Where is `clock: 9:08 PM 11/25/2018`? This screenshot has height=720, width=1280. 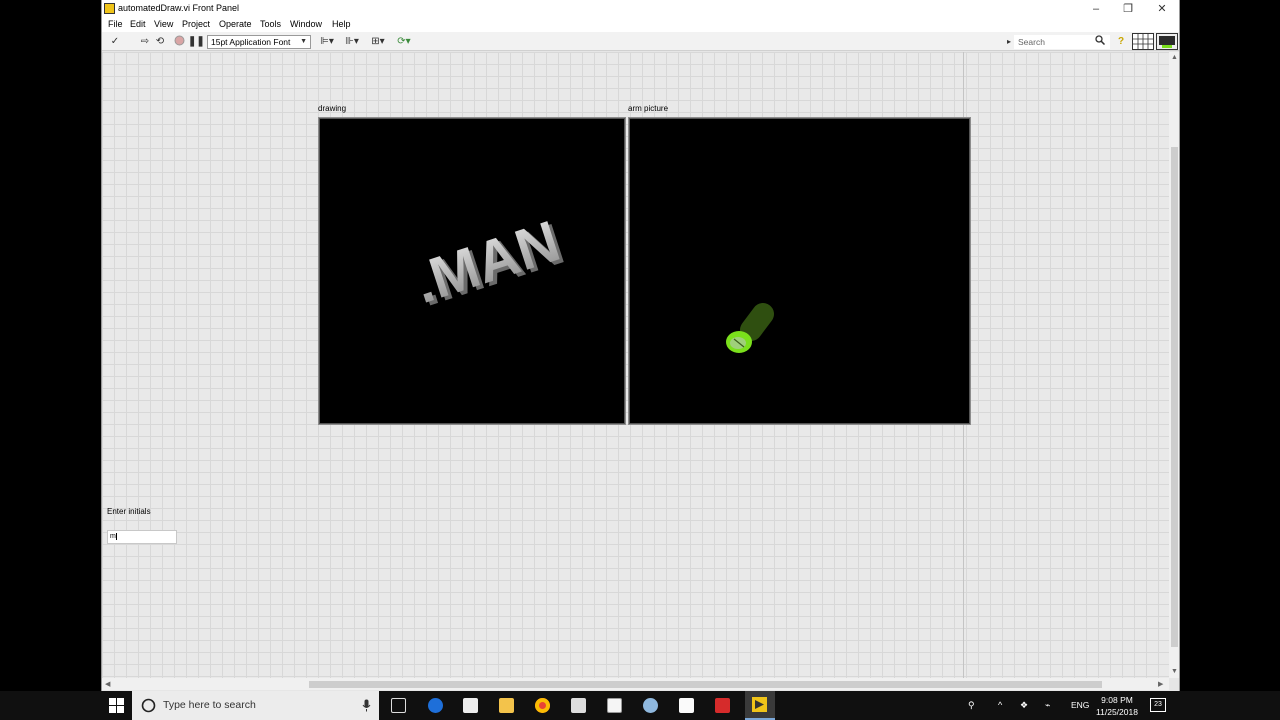
clock: 9:08 PM 11/25/2018 is located at coordinates (1117, 706).